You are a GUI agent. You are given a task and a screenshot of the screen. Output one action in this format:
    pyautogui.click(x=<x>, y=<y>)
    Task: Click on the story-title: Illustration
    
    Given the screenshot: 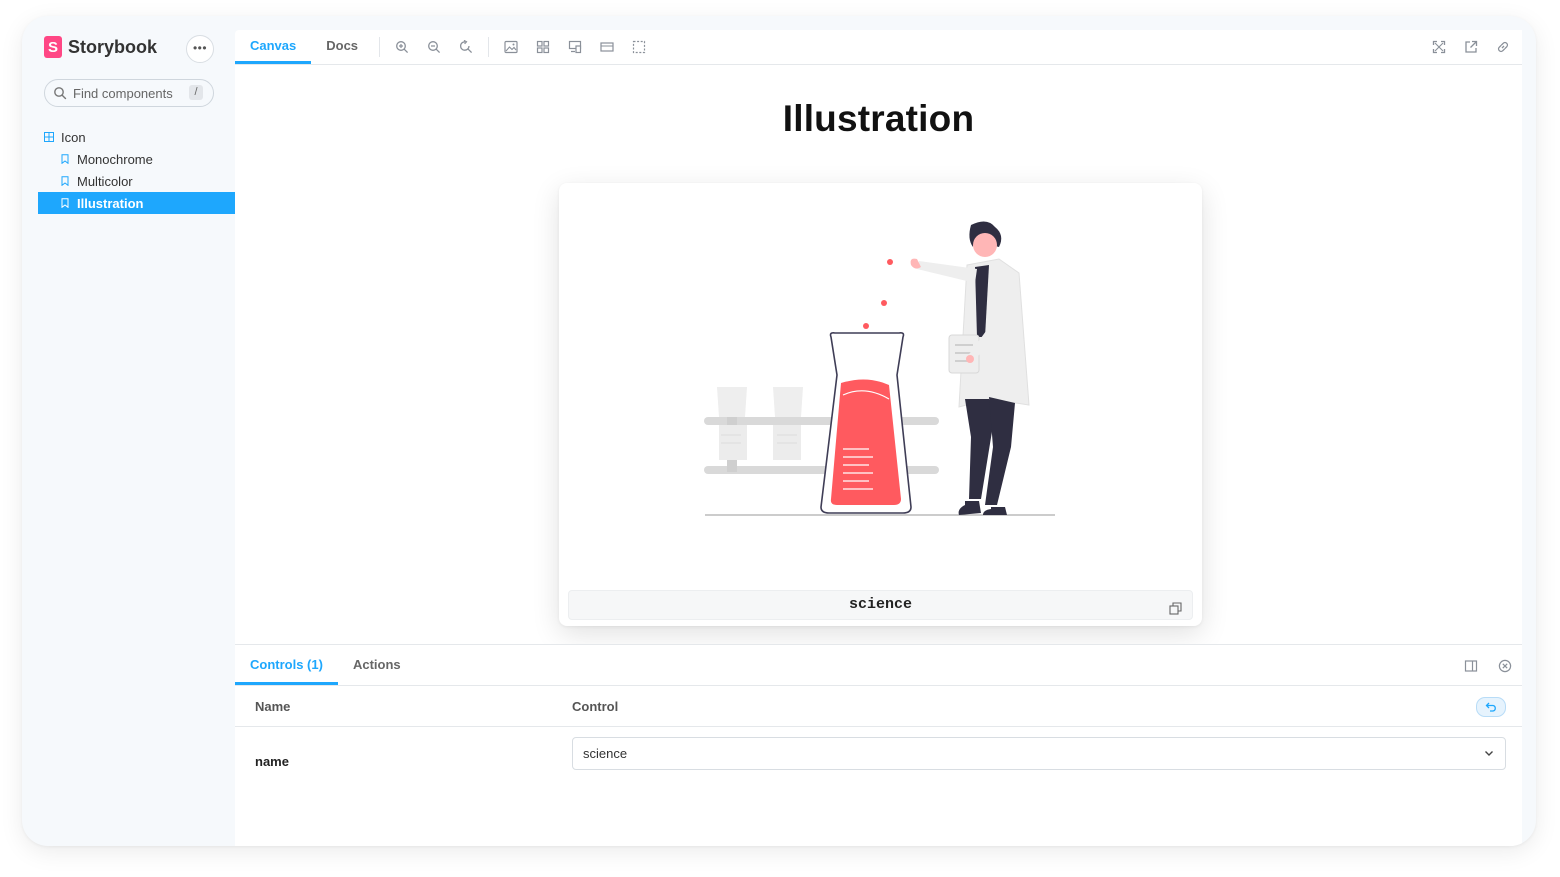 What is the action you would take?
    pyautogui.click(x=878, y=118)
    